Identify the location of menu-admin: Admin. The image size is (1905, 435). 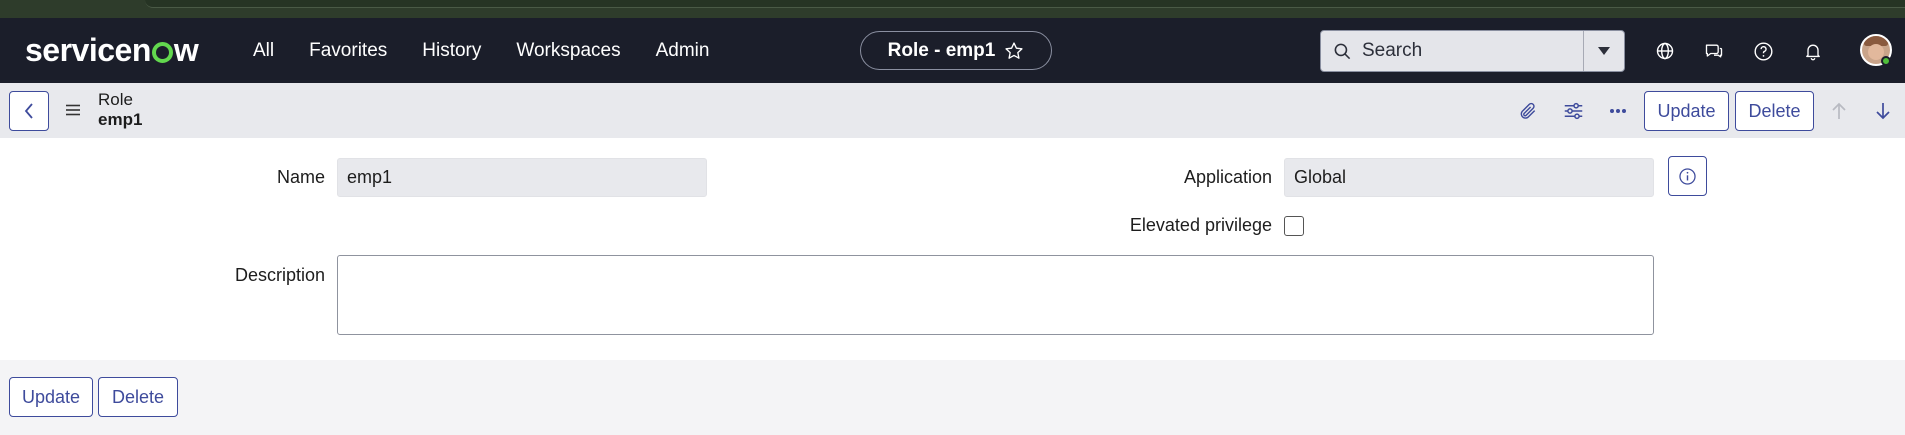
(683, 51).